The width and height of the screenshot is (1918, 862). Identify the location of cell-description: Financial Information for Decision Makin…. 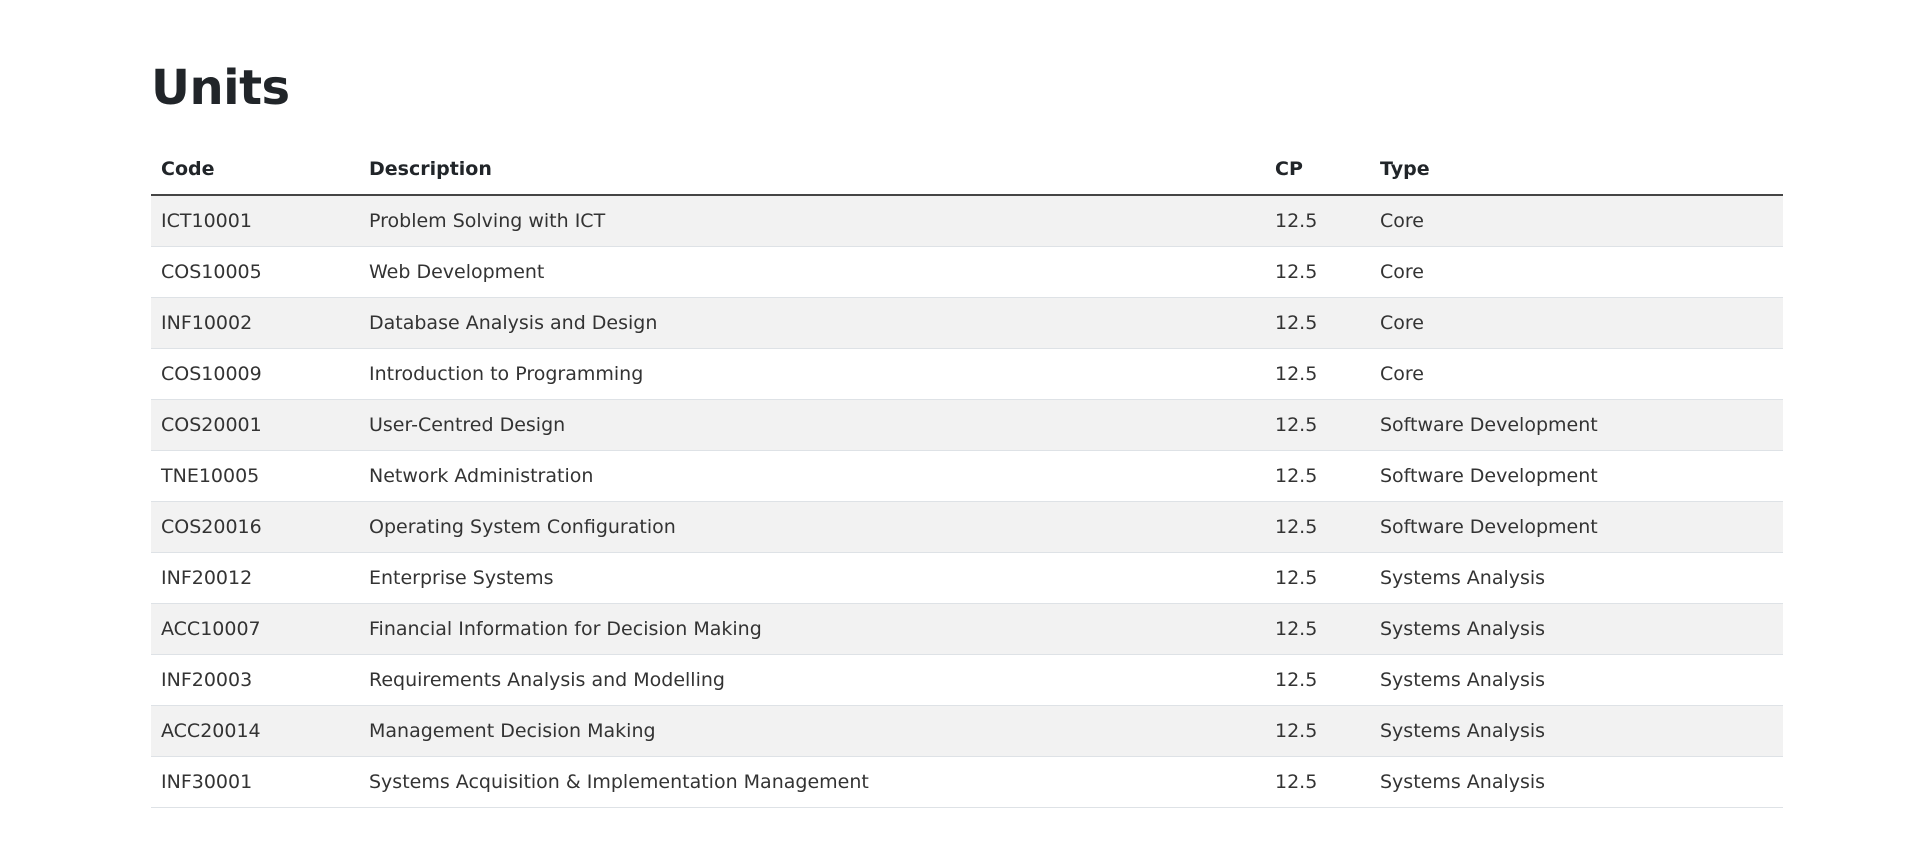
(812, 629).